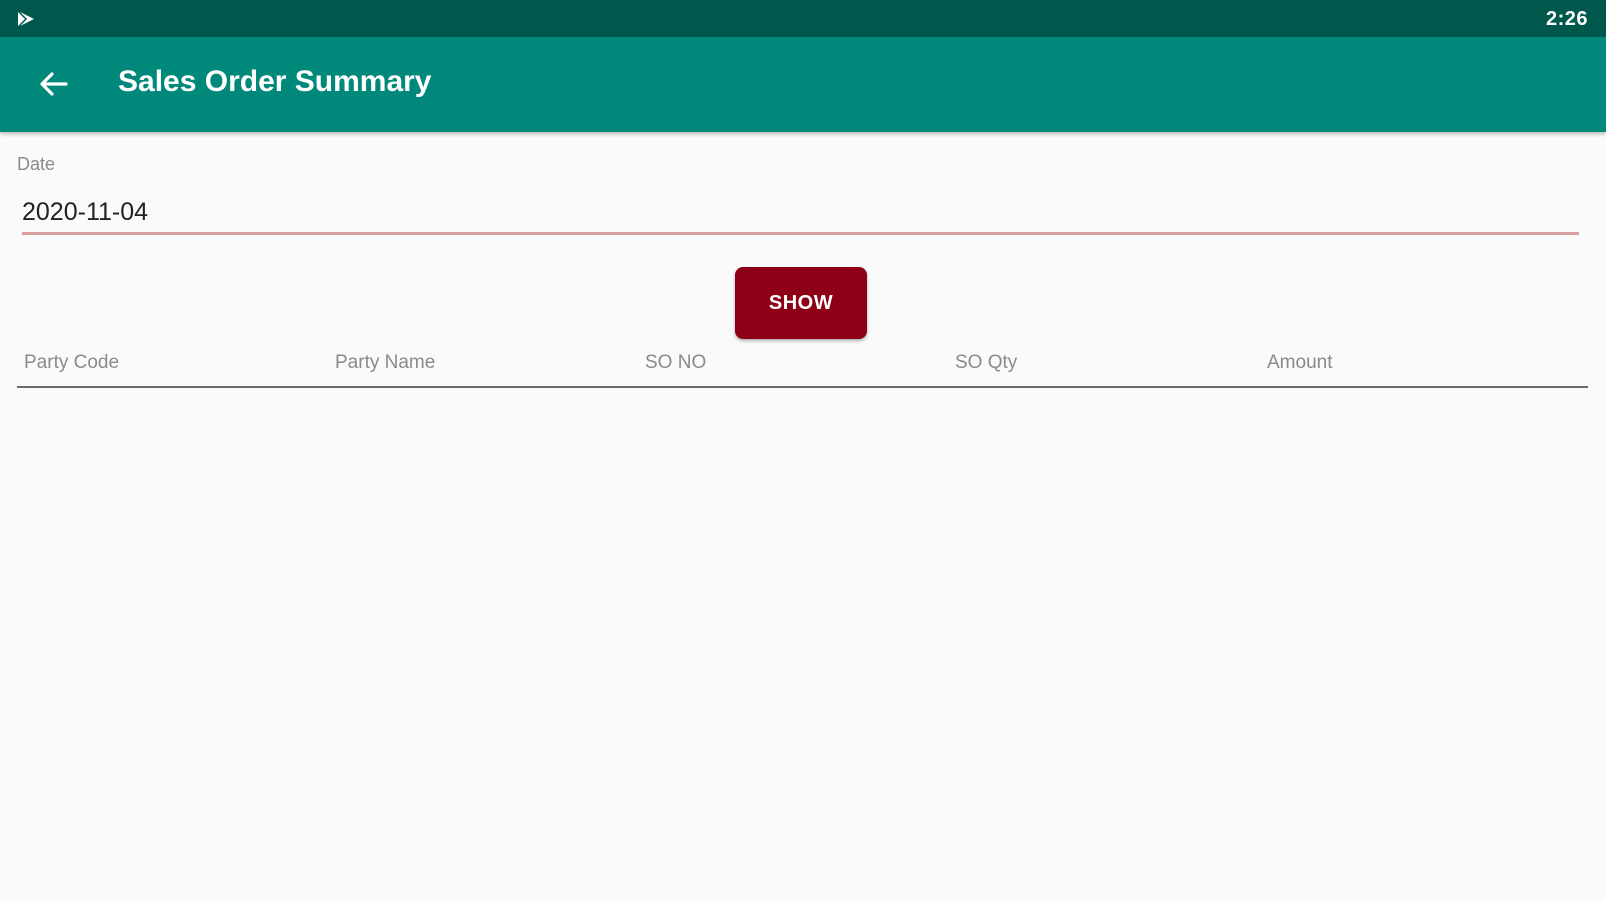 The height and width of the screenshot is (900, 1606). I want to click on column-header-party-name: Party Name, so click(385, 362).